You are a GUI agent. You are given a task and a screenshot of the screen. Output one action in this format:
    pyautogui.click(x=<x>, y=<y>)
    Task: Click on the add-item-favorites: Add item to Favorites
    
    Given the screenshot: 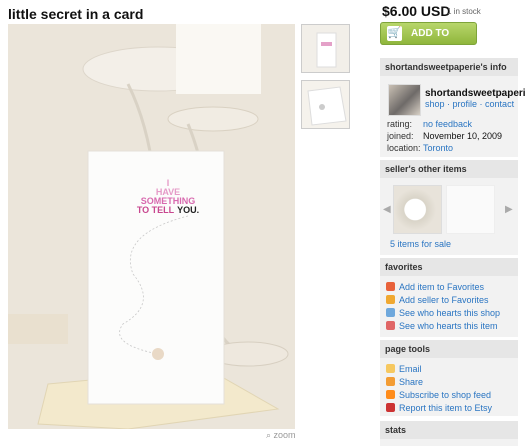 What is the action you would take?
    pyautogui.click(x=435, y=288)
    